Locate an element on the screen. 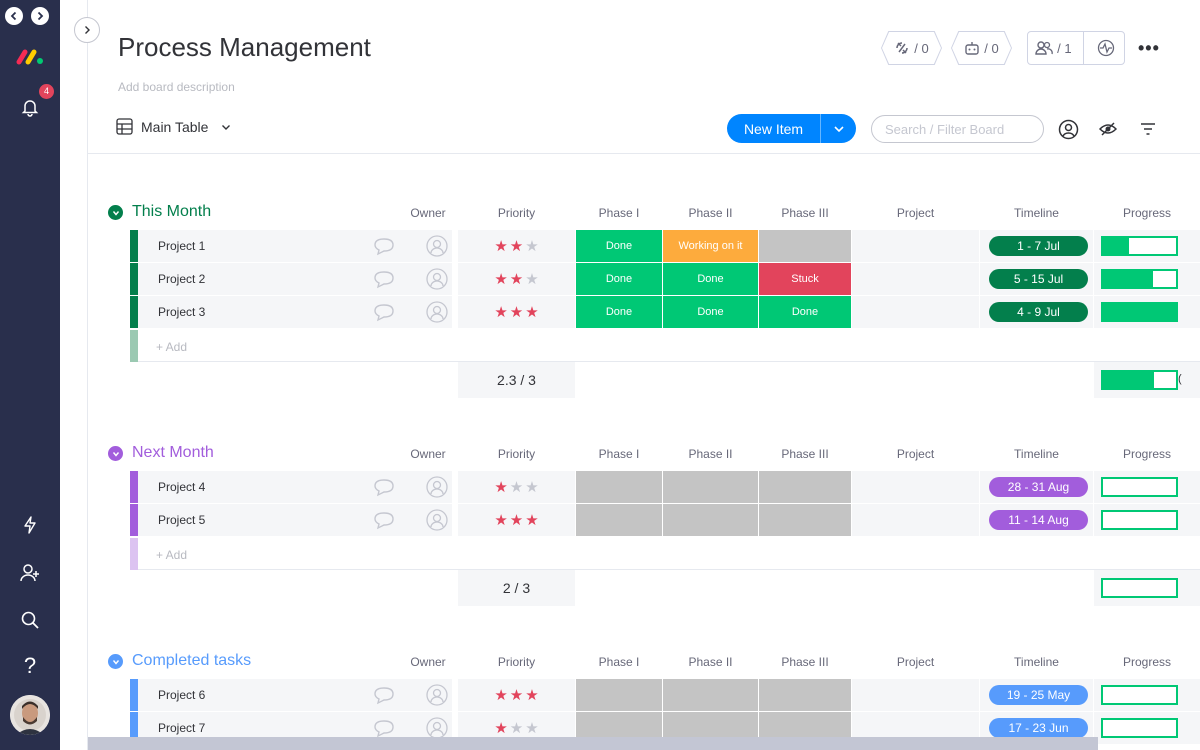 Image resolution: width=1200 pixels, height=750 pixels. table-row: Project 6 ★ ★ ★ 19 - 25 May is located at coordinates (665, 695).